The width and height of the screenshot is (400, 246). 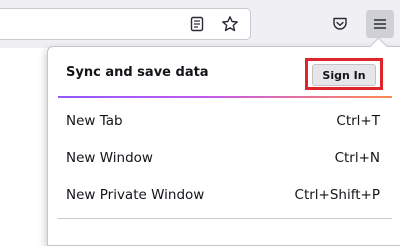 What do you see at coordinates (137, 72) in the screenshot?
I see `sync-title: Sync and save data` at bounding box center [137, 72].